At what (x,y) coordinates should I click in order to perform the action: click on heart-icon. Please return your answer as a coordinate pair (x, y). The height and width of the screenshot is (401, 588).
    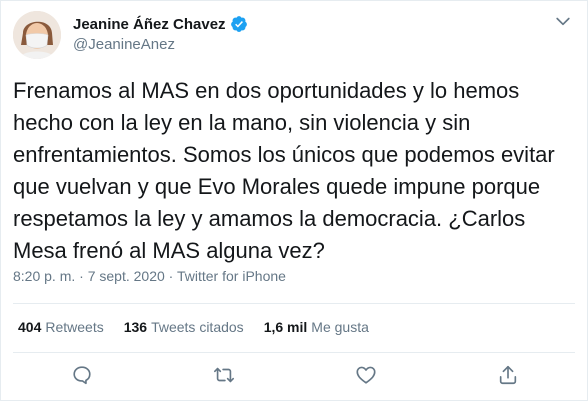
    Looking at the image, I should click on (368, 377).